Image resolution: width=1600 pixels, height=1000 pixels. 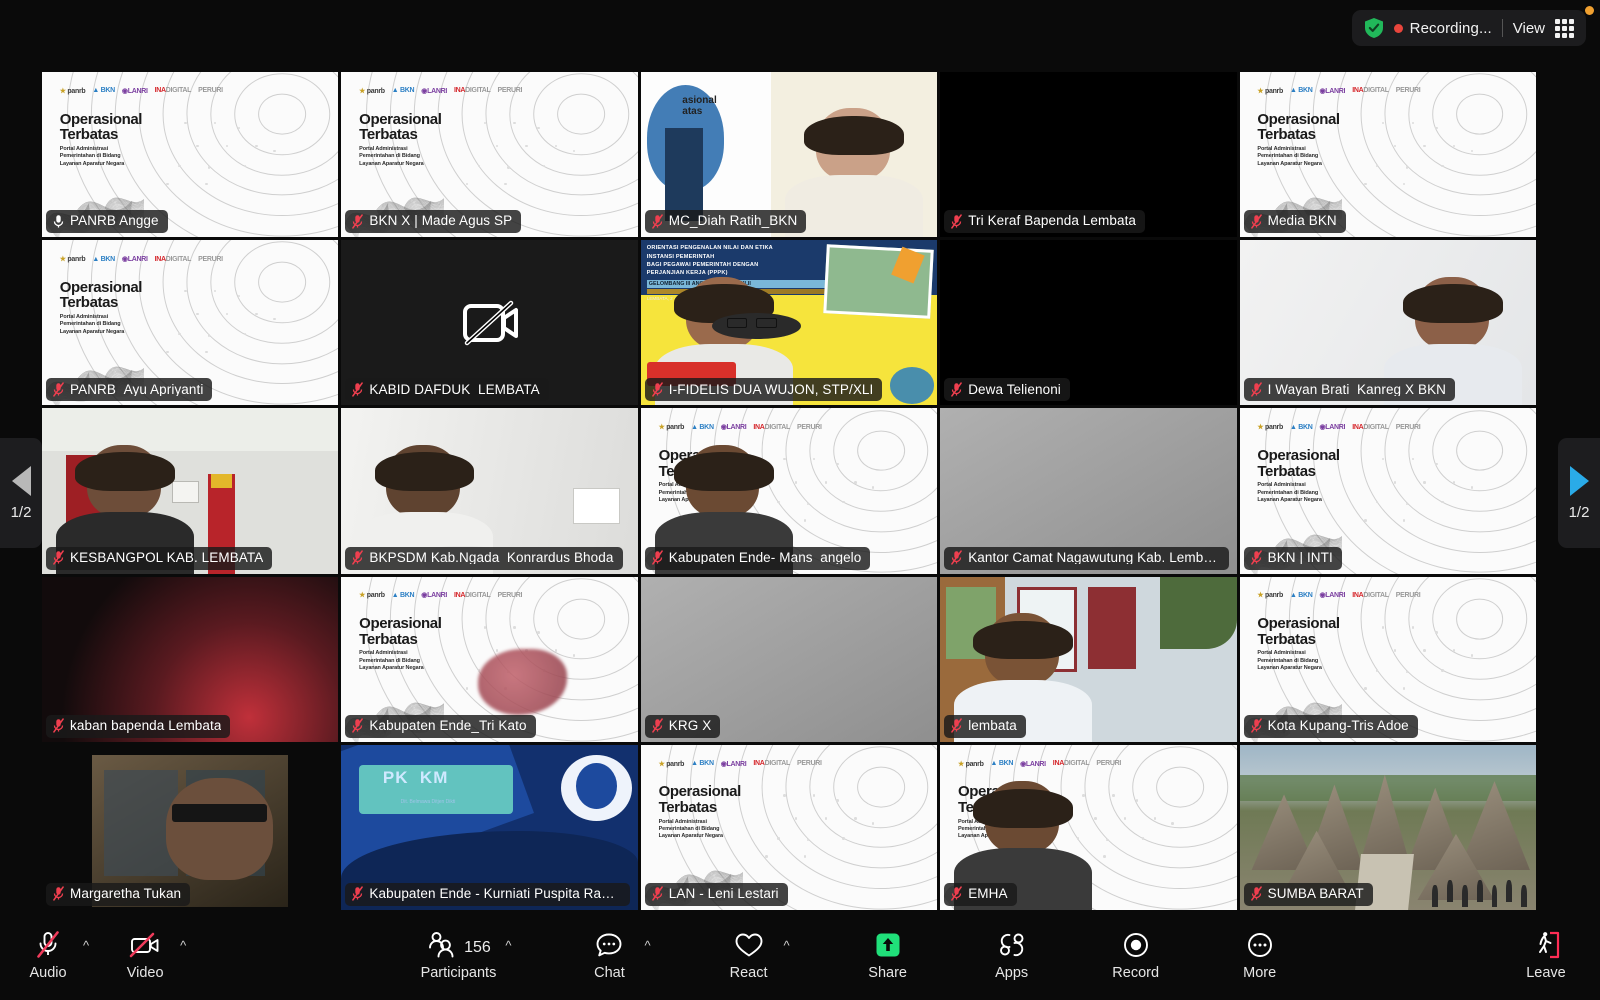 I want to click on grid-view-icon, so click(x=1564, y=28).